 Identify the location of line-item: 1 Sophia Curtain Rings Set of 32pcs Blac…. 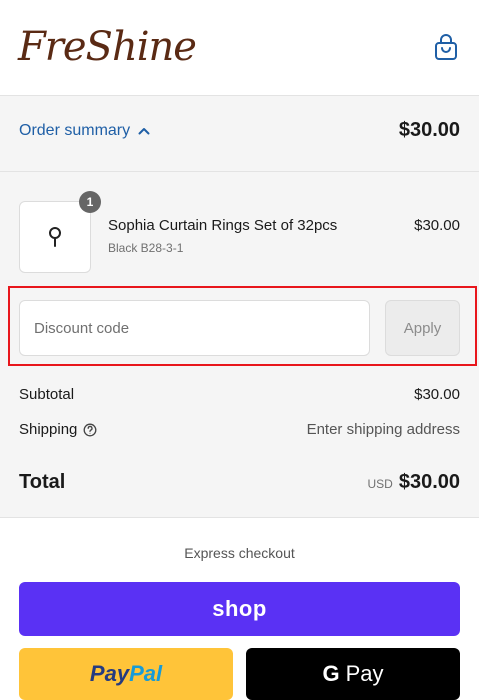
(239, 232).